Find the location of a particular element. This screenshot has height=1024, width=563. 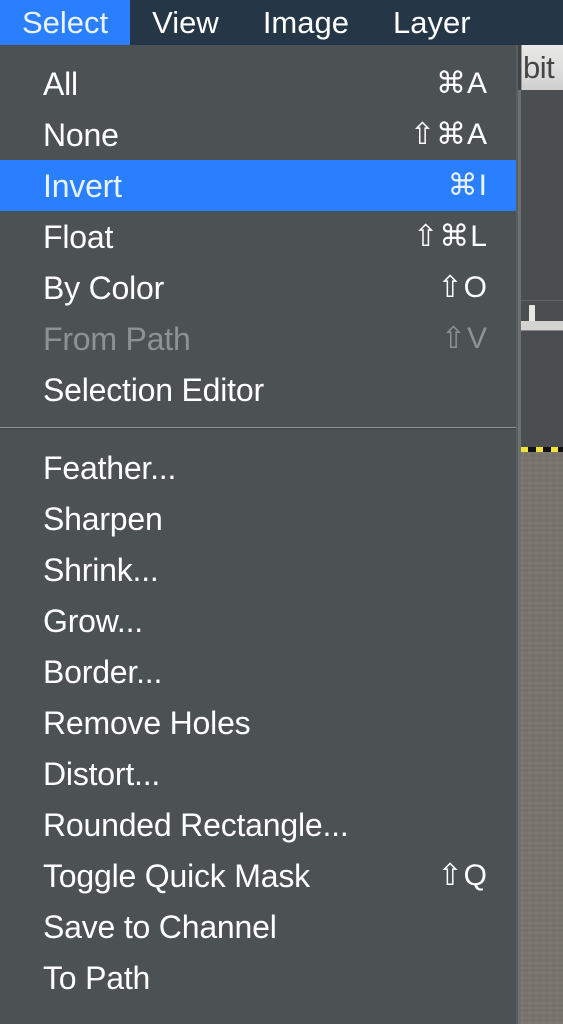

menu-item-by-color: By Color ⇧O is located at coordinates (258, 287).